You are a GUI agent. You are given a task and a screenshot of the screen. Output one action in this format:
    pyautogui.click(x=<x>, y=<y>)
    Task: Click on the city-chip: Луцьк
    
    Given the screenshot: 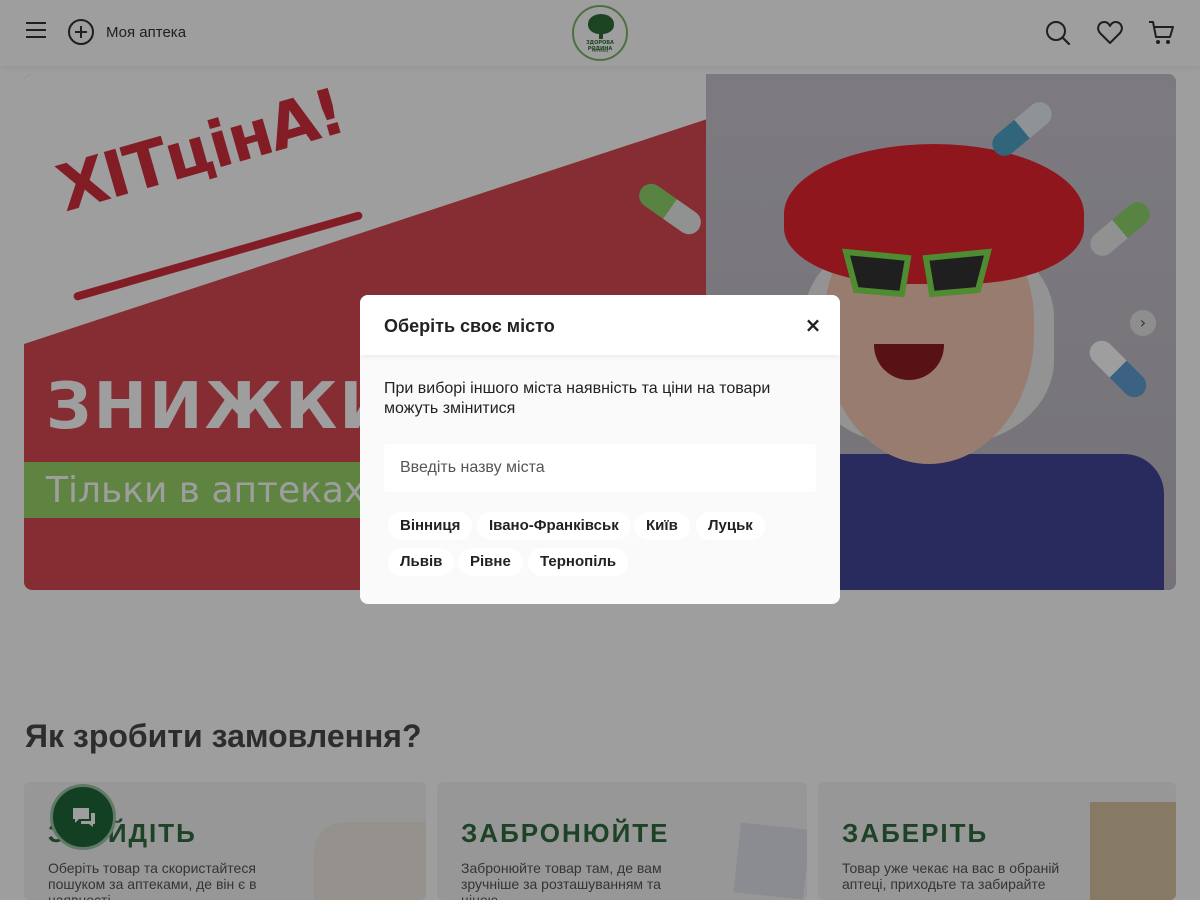 What is the action you would take?
    pyautogui.click(x=730, y=526)
    